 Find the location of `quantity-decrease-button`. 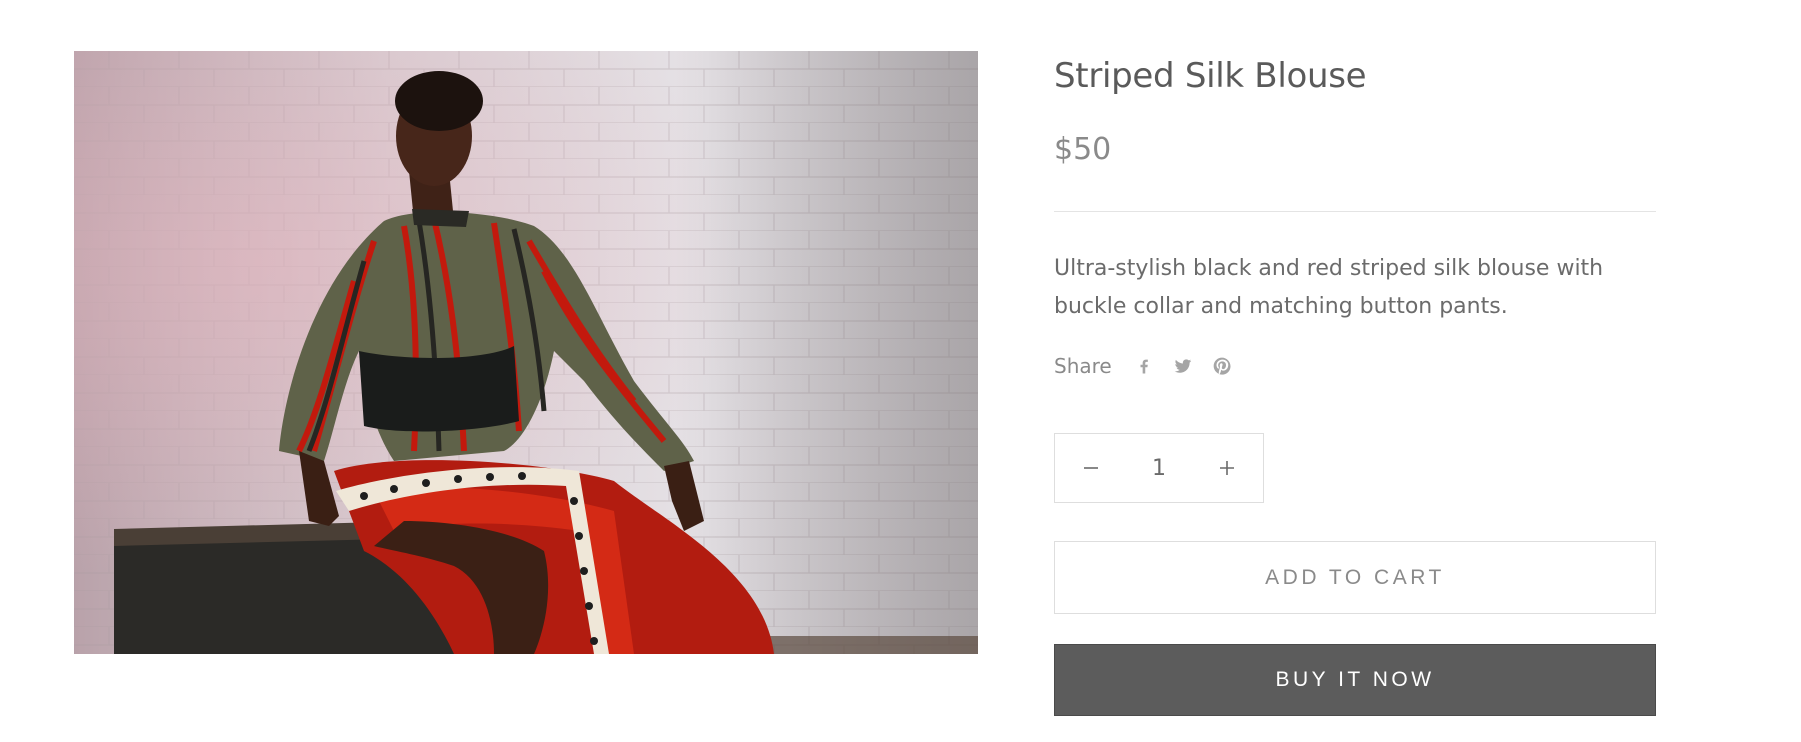

quantity-decrease-button is located at coordinates (1091, 468).